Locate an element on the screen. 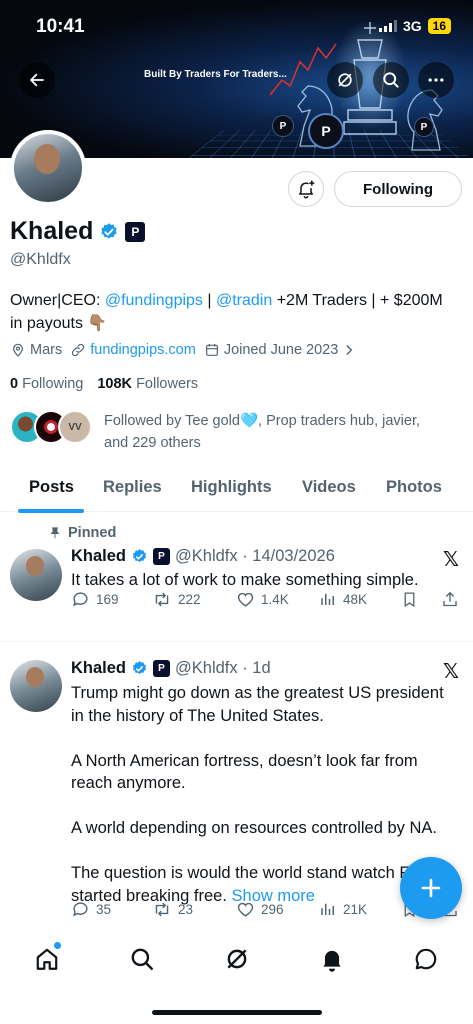  battery-icon: 16 is located at coordinates (439, 26).